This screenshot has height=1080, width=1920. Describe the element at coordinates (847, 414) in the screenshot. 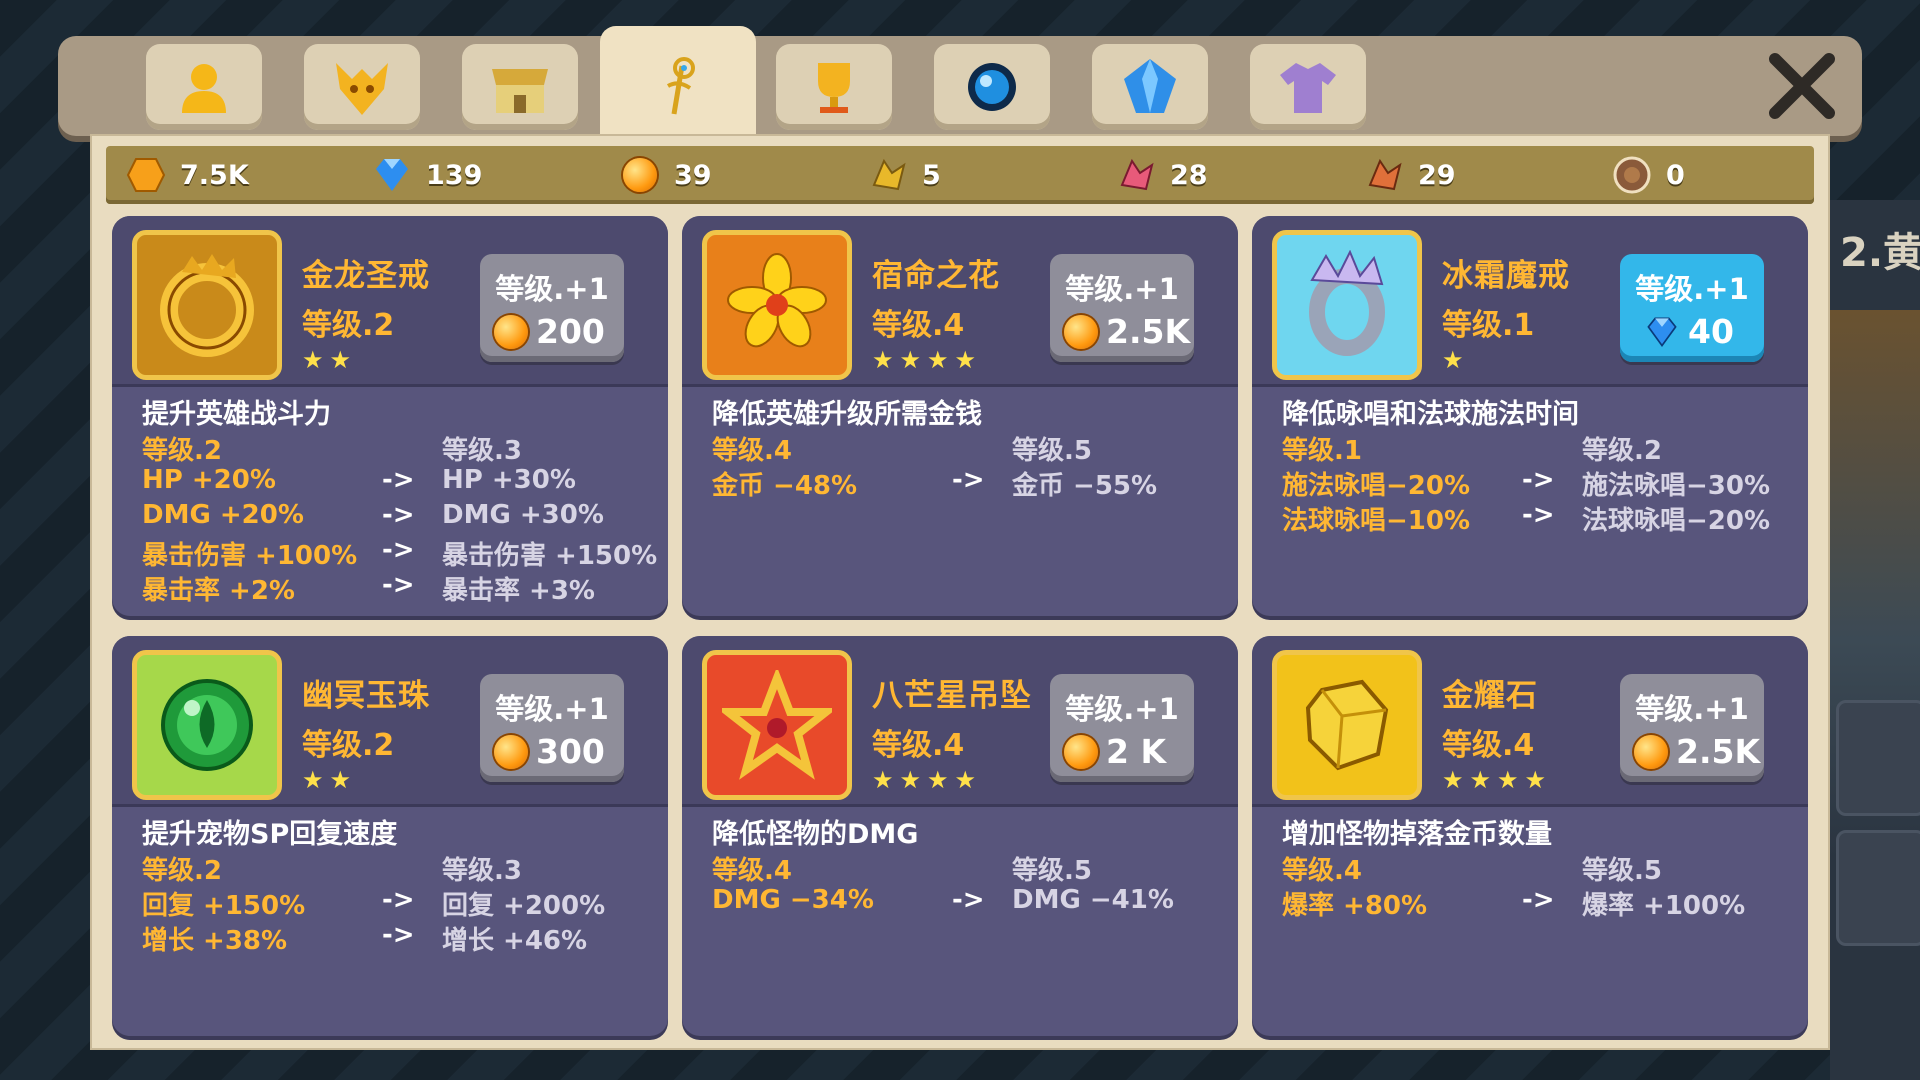

I see `artifact-description: 降低英雄升级所需金钱` at that location.